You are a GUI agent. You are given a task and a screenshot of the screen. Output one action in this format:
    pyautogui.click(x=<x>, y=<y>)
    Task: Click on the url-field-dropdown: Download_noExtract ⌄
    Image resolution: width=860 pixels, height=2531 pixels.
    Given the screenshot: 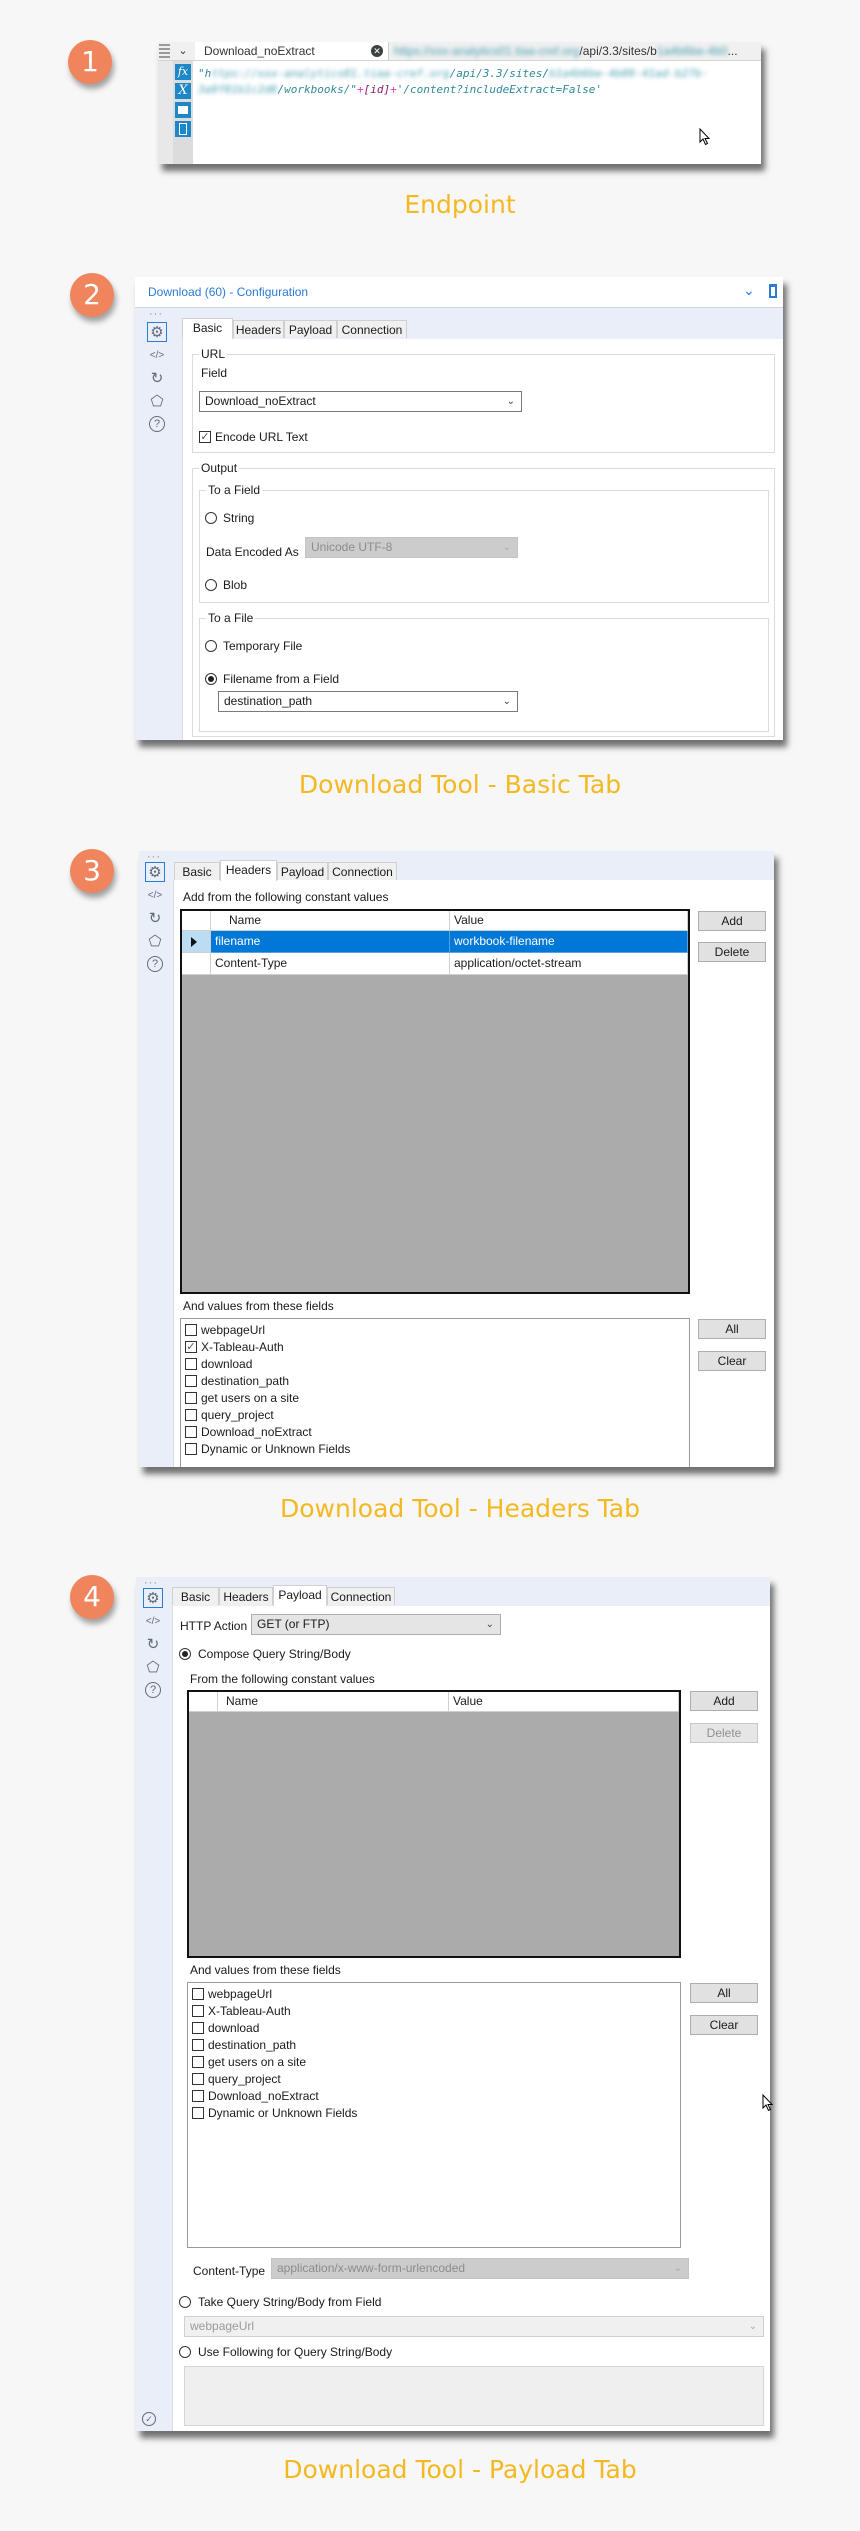 What is the action you would take?
    pyautogui.click(x=360, y=401)
    